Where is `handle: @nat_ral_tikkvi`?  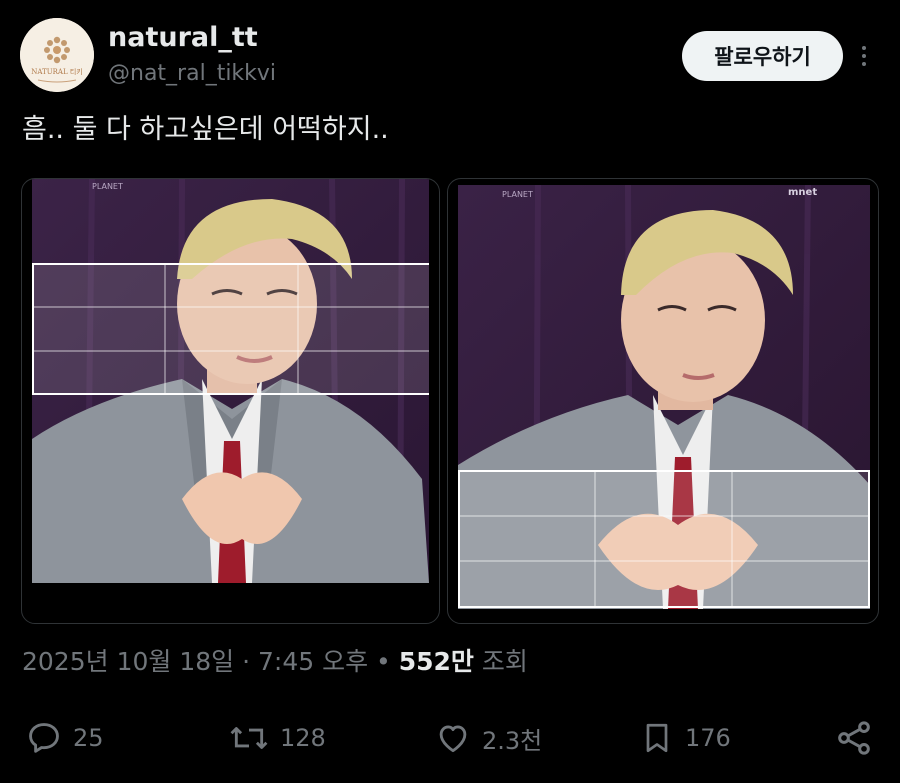
handle: @nat_ral_tikkvi is located at coordinates (192, 74).